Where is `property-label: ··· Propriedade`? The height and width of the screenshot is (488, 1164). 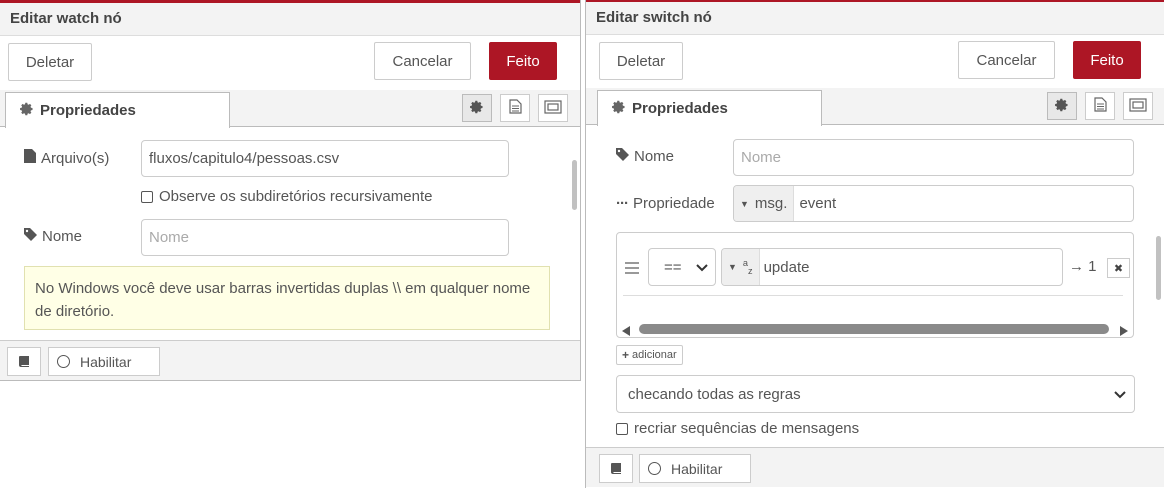 property-label: ··· Propriedade is located at coordinates (665, 203).